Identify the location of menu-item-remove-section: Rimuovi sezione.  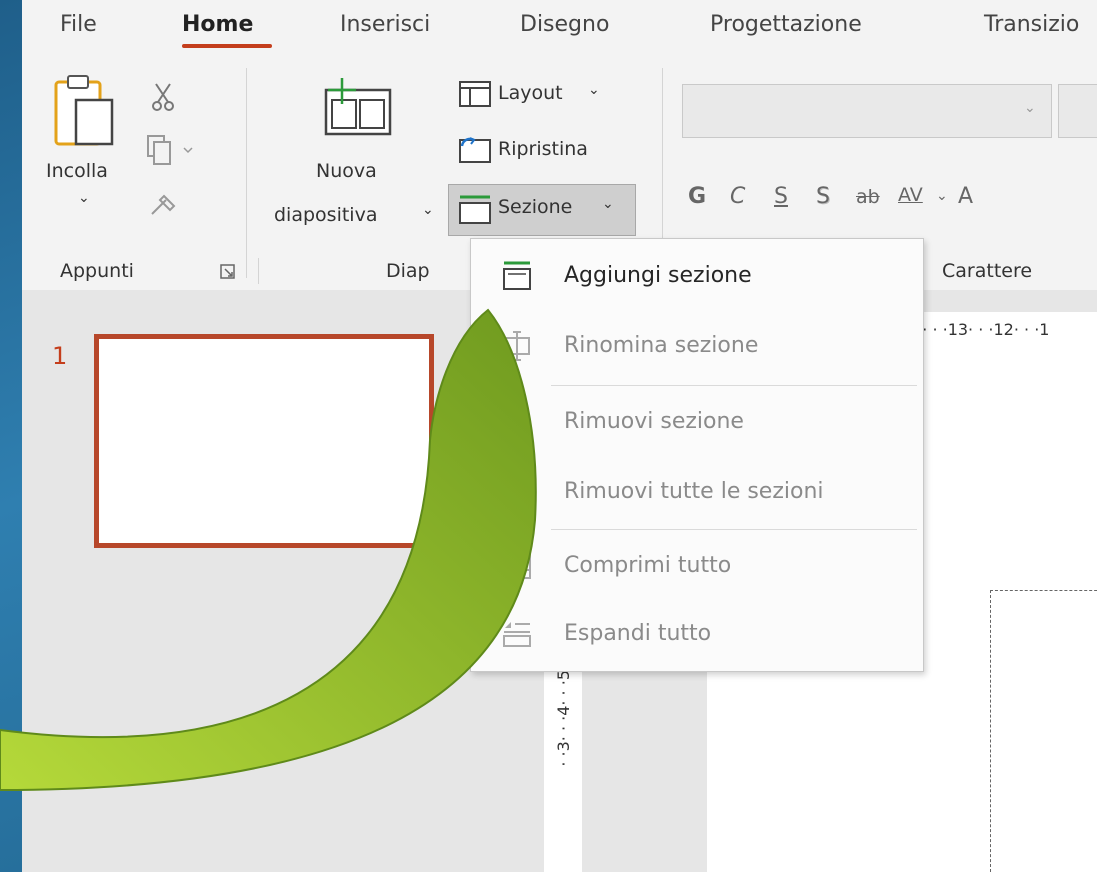
(697, 424).